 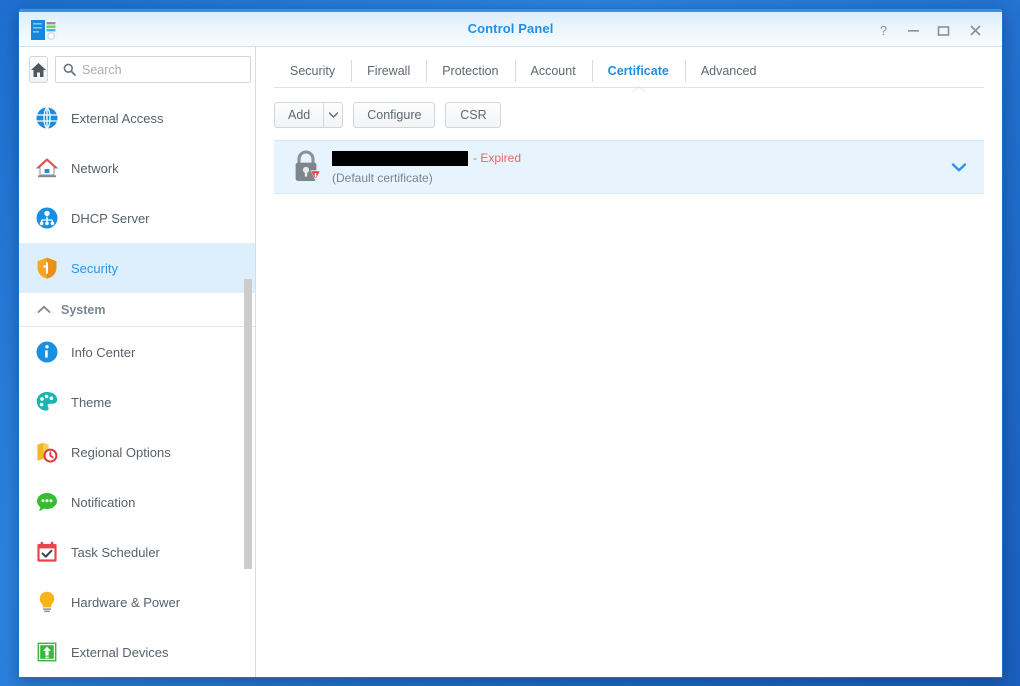 I want to click on sidebar-item-label: Hardware & Power, so click(x=126, y=602).